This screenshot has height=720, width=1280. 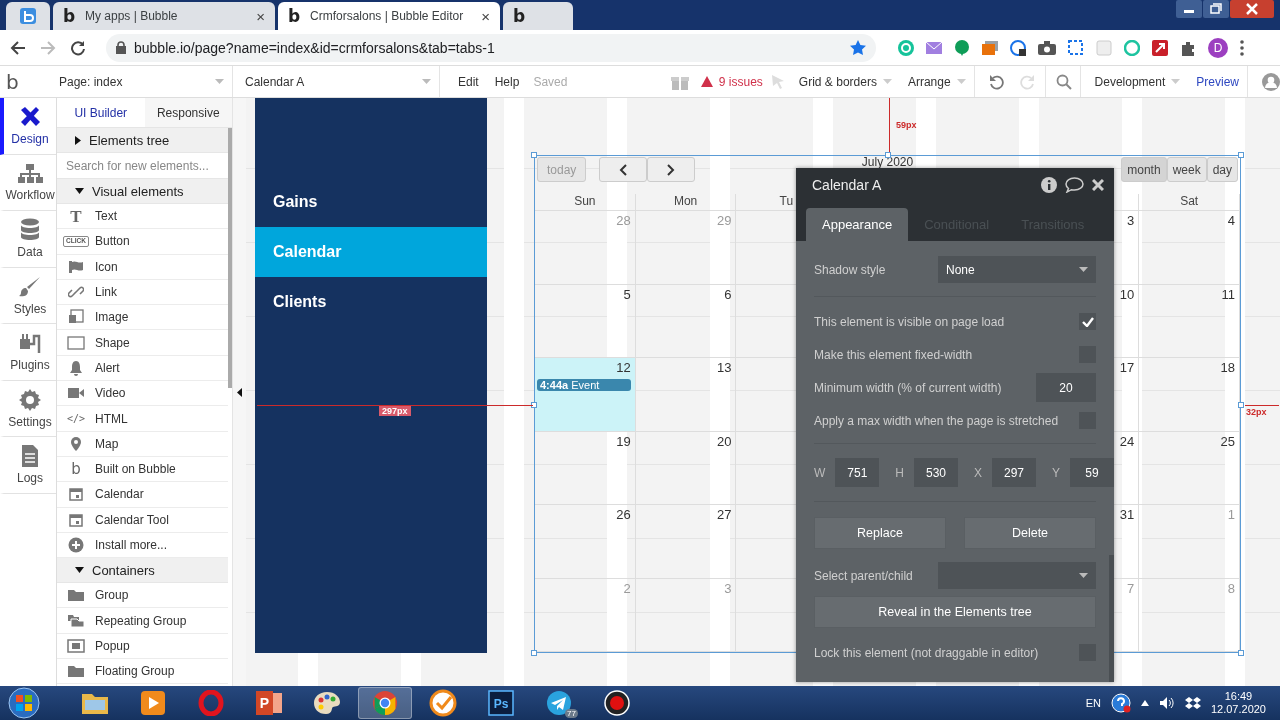 I want to click on nav-tab: Workflow, so click(x=28, y=182).